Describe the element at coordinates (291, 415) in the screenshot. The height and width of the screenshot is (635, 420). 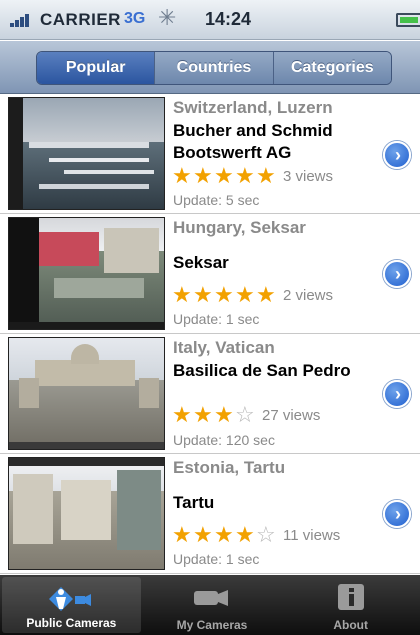
I see `camera-views: 27 views` at that location.